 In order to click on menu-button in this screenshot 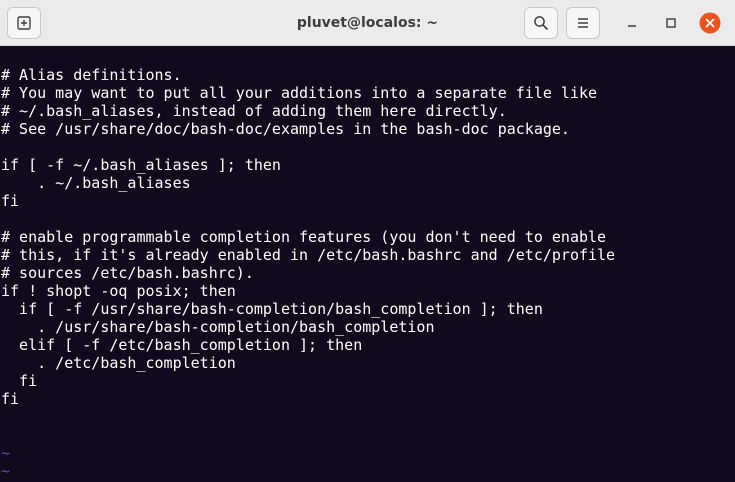, I will do `click(583, 23)`.